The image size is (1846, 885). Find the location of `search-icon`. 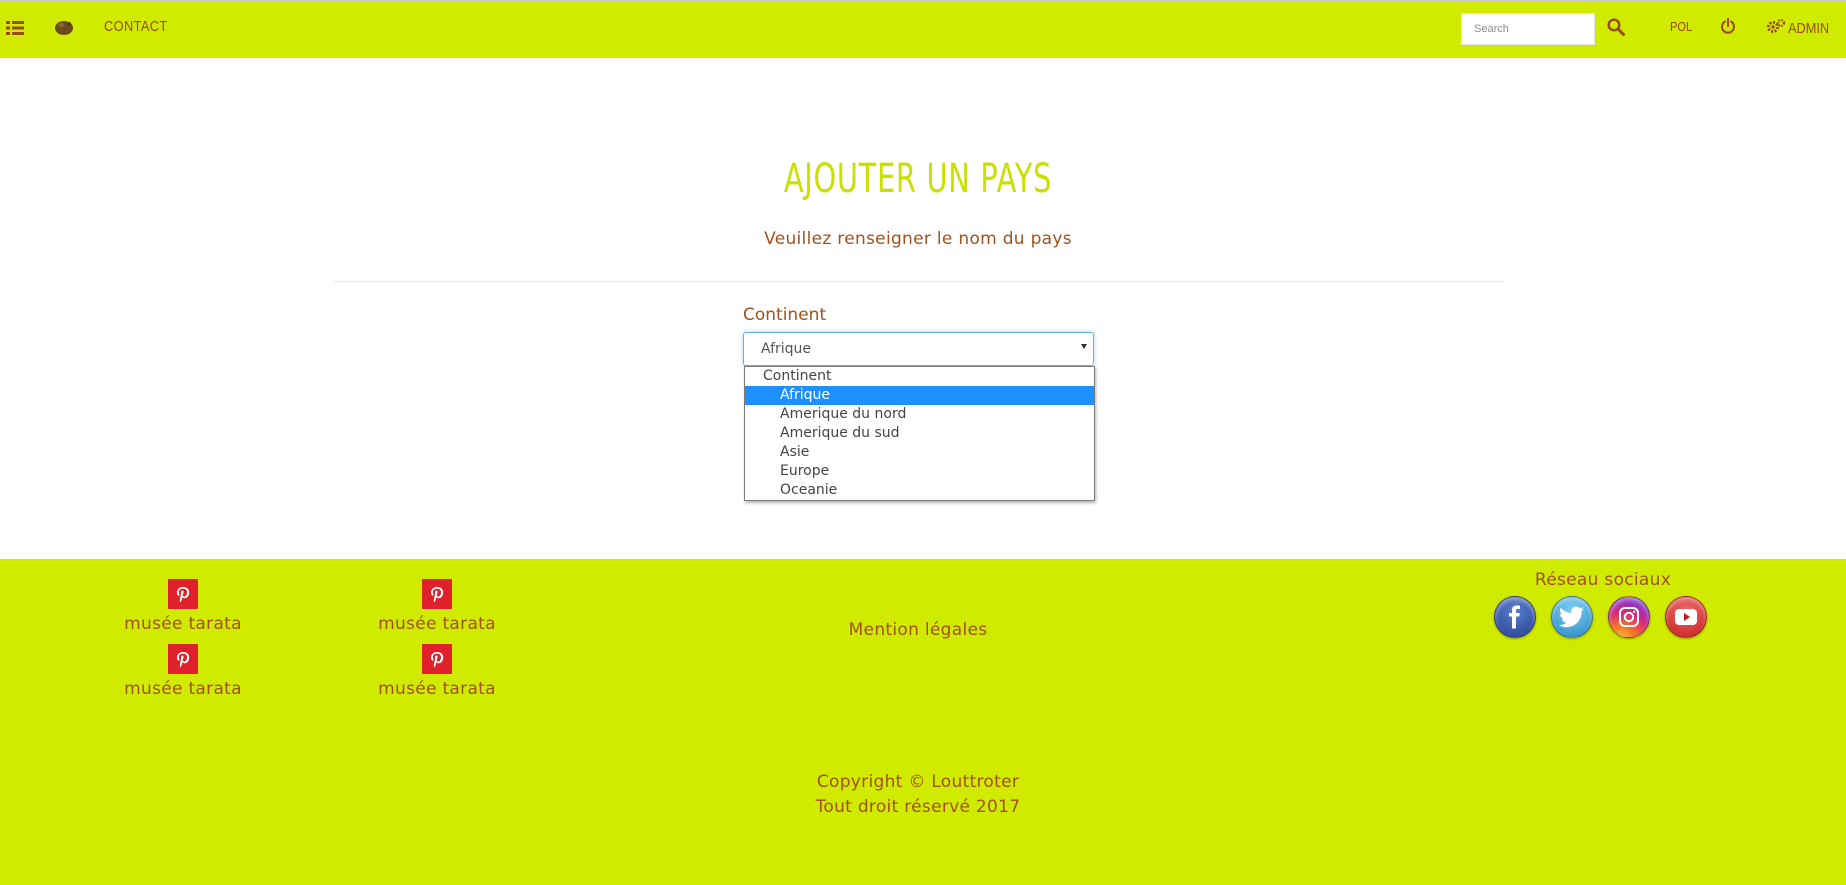

search-icon is located at coordinates (1616, 27).